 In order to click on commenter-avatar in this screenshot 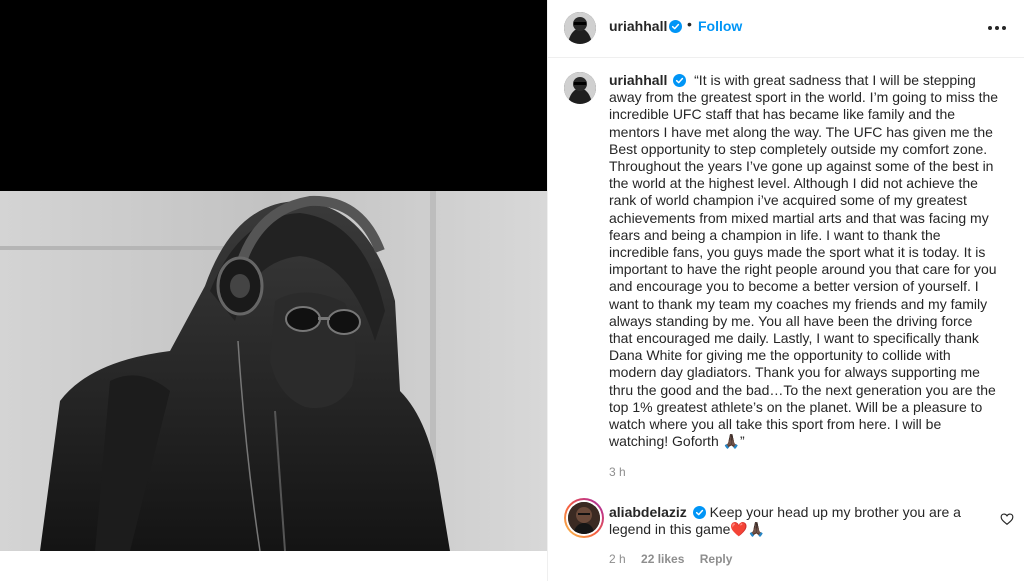, I will do `click(584, 518)`.